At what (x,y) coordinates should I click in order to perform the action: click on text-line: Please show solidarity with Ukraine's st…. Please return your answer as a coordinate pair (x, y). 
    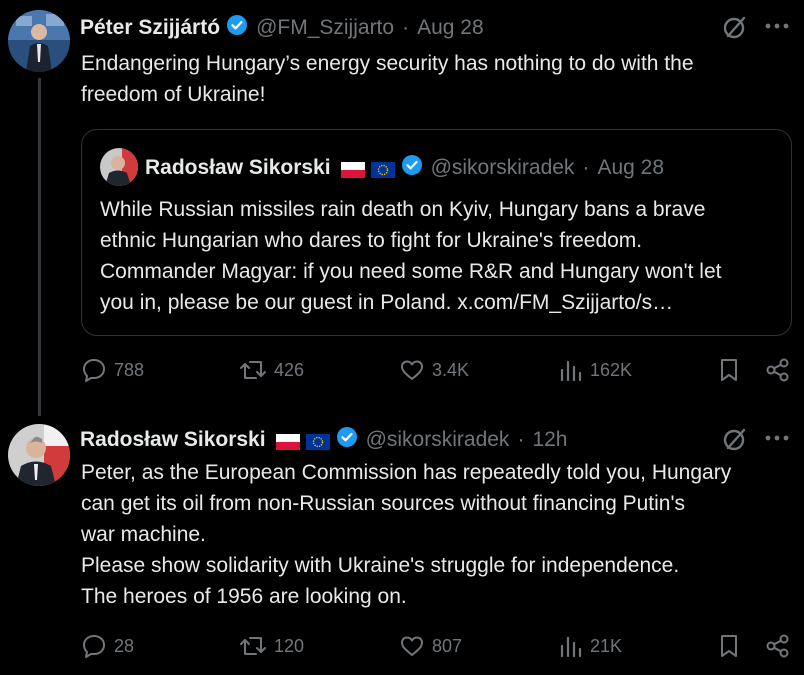
    Looking at the image, I should click on (380, 565).